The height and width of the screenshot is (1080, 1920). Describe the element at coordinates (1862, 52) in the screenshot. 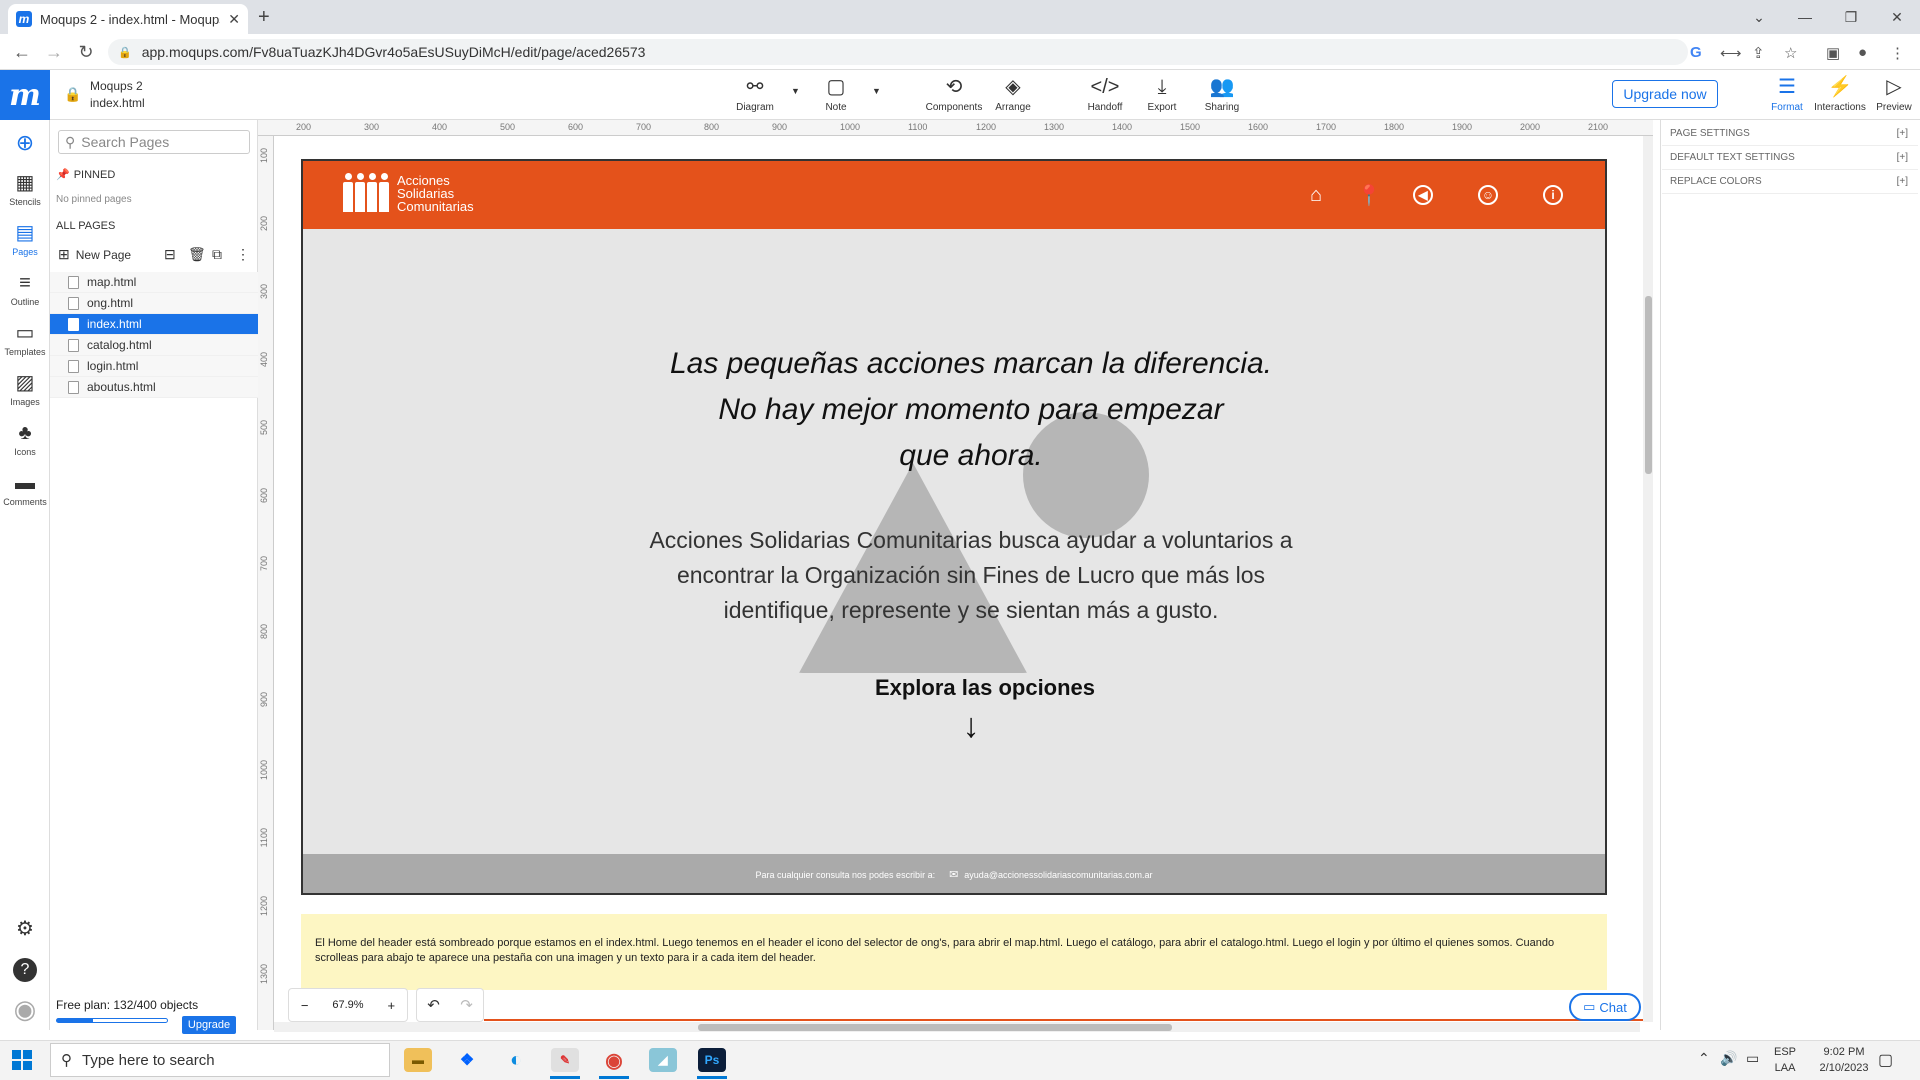

I see `profile-icon: ●` at that location.